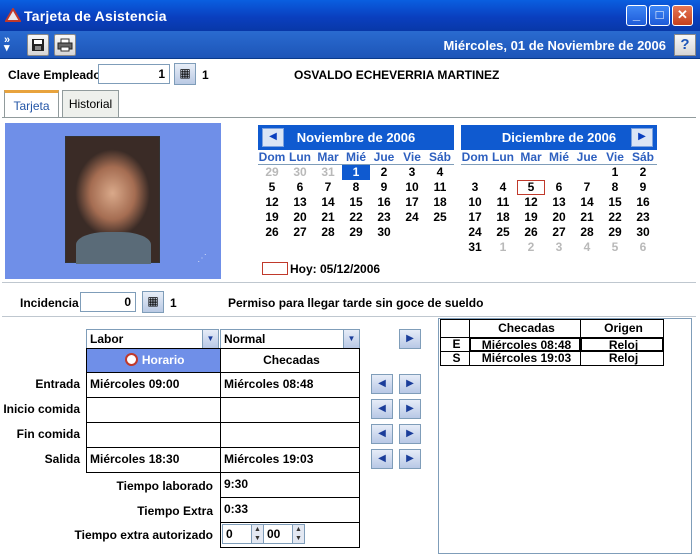  I want to click on calendar-day: 18, so click(503, 217).